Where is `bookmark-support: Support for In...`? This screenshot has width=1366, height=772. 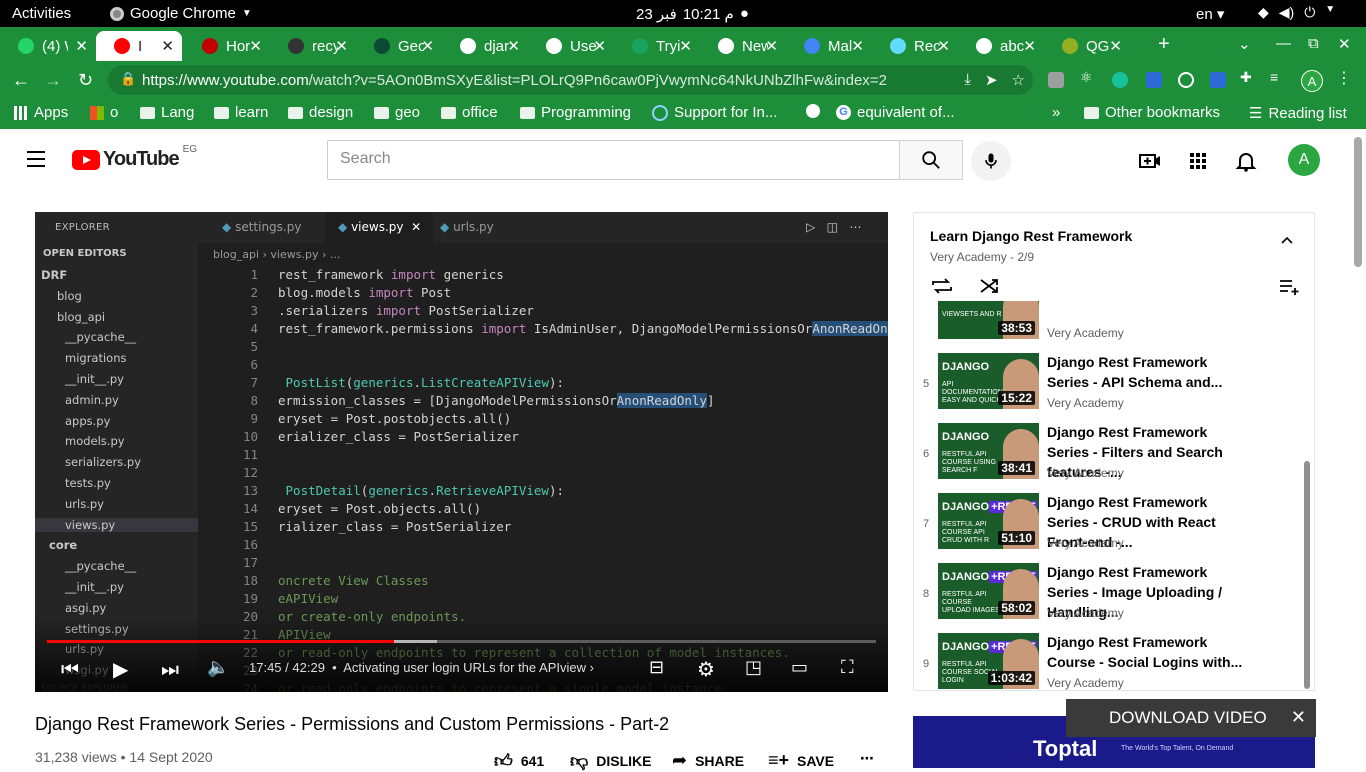
bookmark-support: Support for In... is located at coordinates (714, 112).